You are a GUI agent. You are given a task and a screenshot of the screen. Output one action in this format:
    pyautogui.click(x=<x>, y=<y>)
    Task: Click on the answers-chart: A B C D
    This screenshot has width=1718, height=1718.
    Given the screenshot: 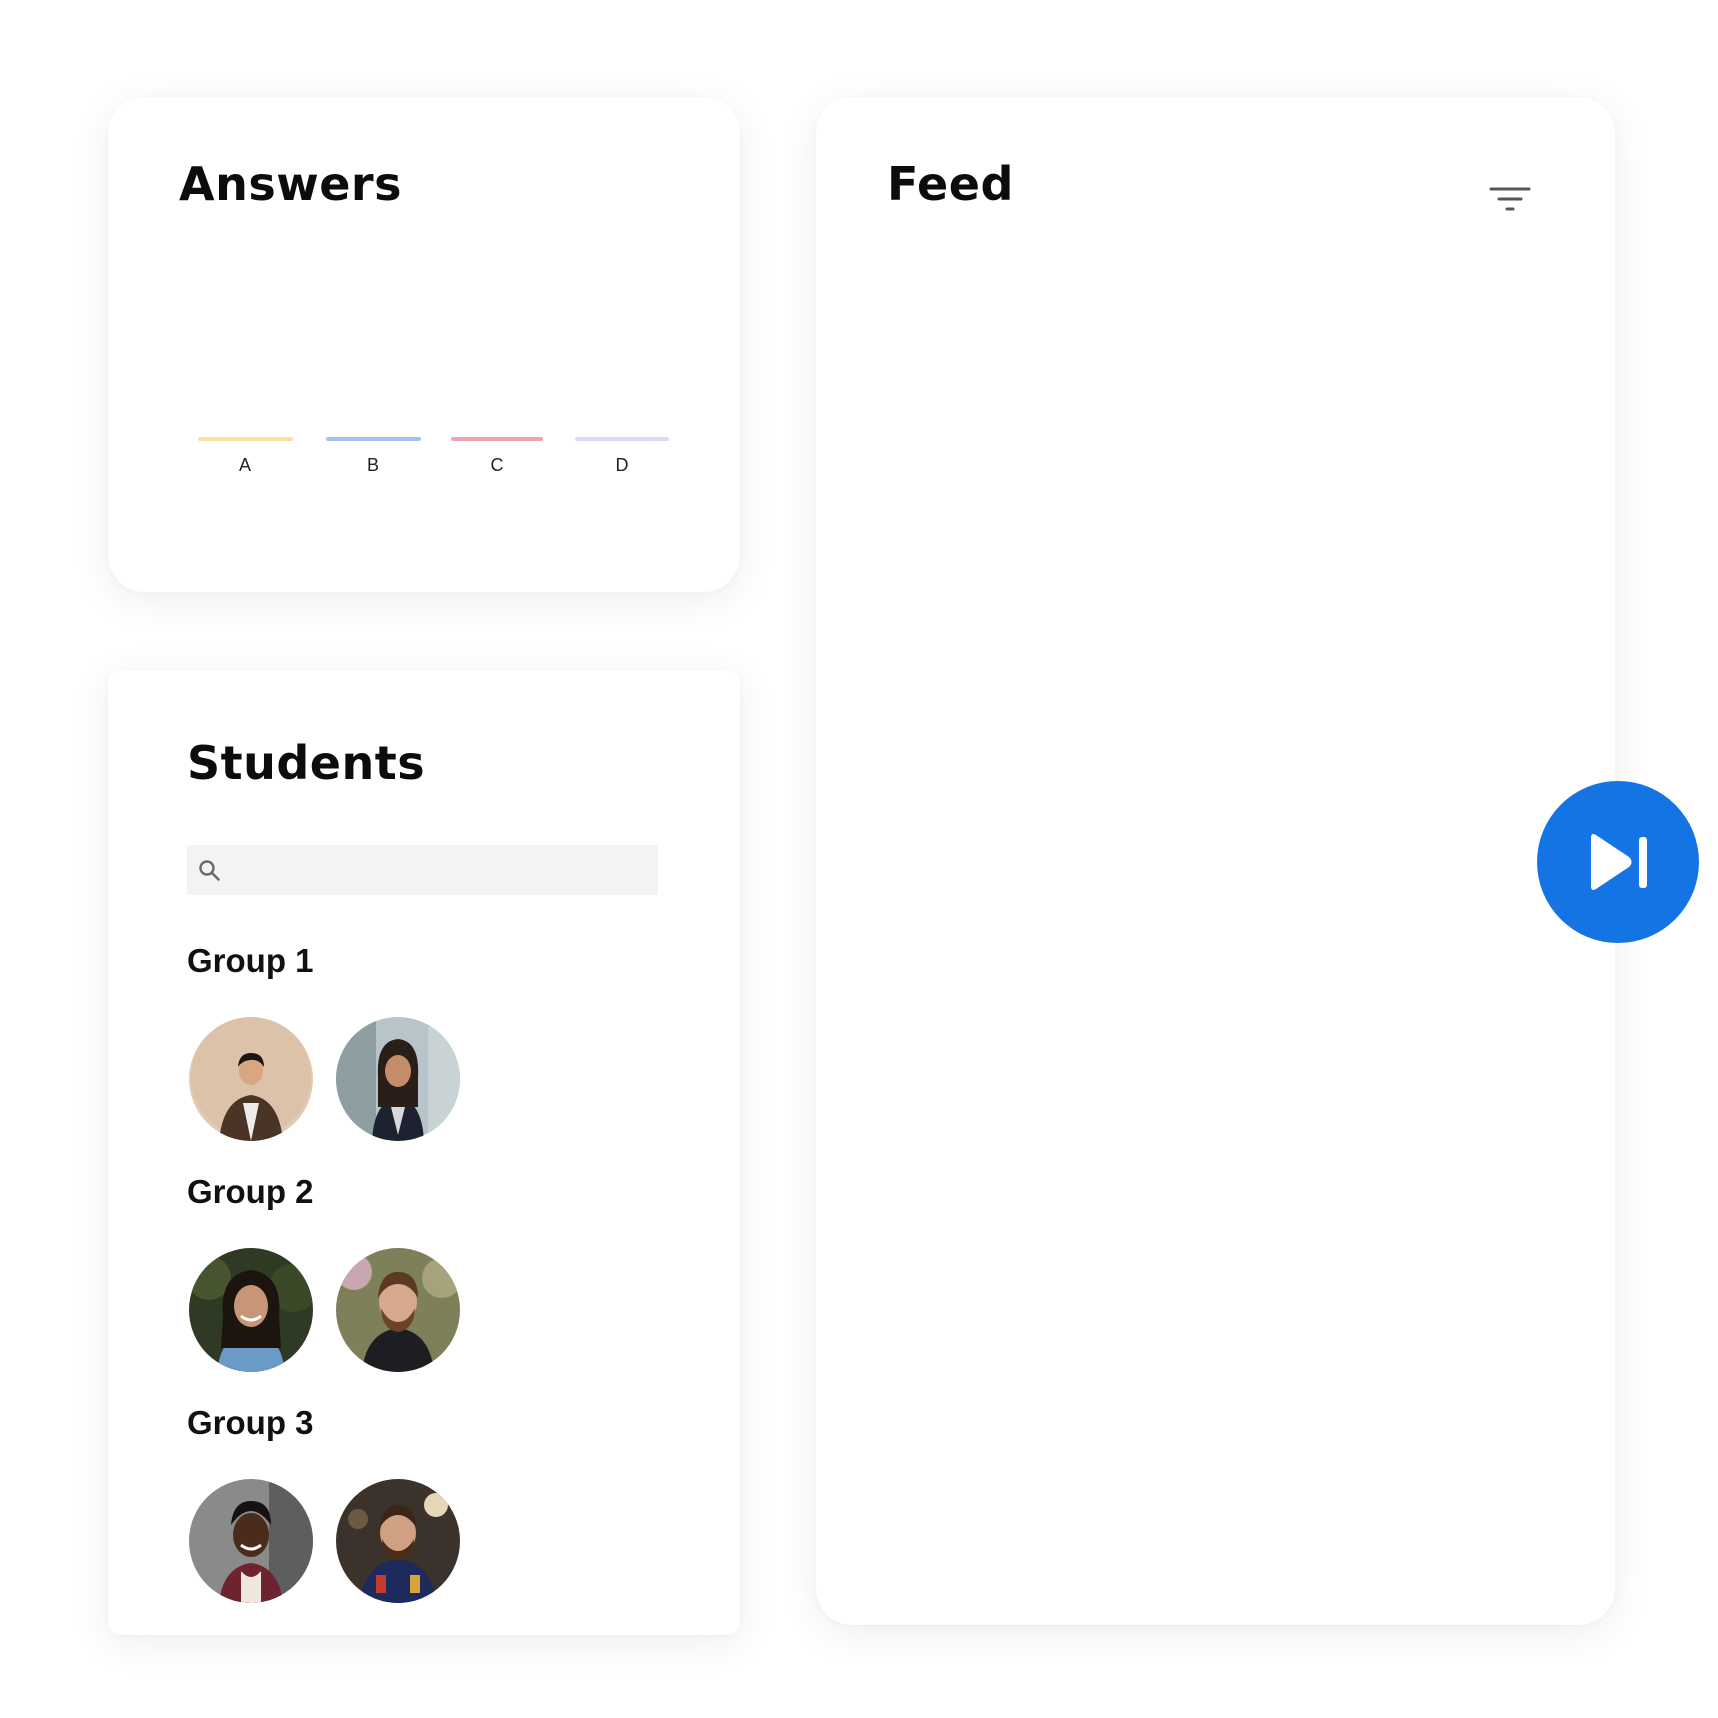 What is the action you would take?
    pyautogui.click(x=428, y=467)
    